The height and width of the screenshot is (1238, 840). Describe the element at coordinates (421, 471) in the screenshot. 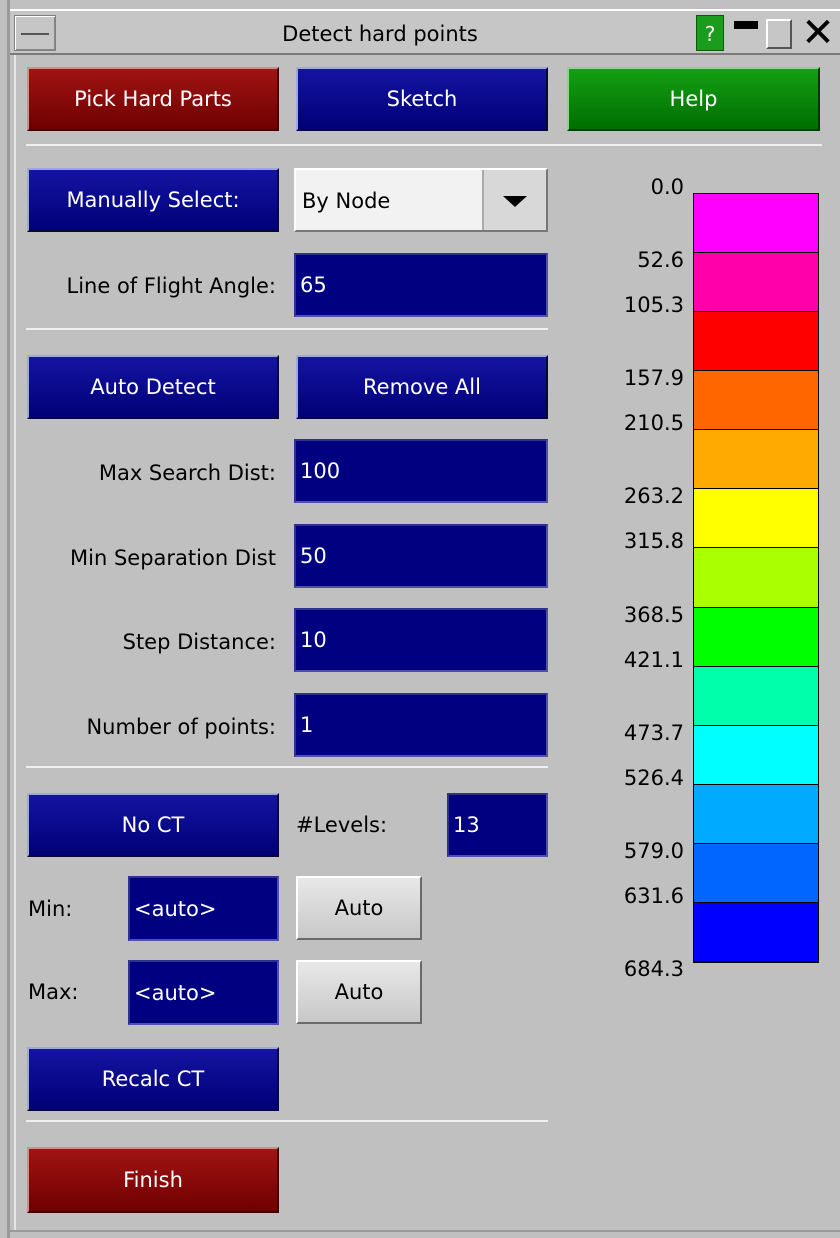

I see `max-search-dist-input: 100` at that location.